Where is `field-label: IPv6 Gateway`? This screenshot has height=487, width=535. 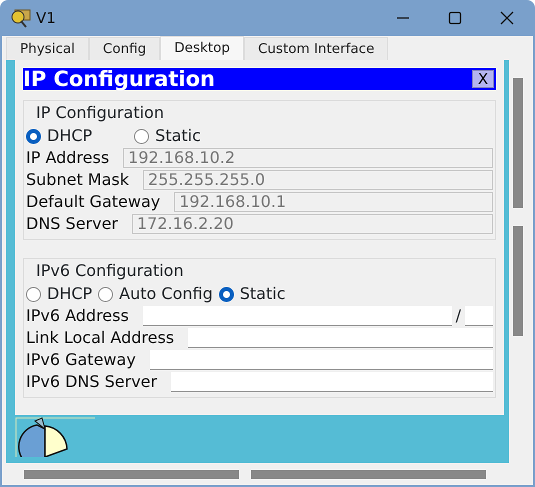
field-label: IPv6 Gateway is located at coordinates (81, 360).